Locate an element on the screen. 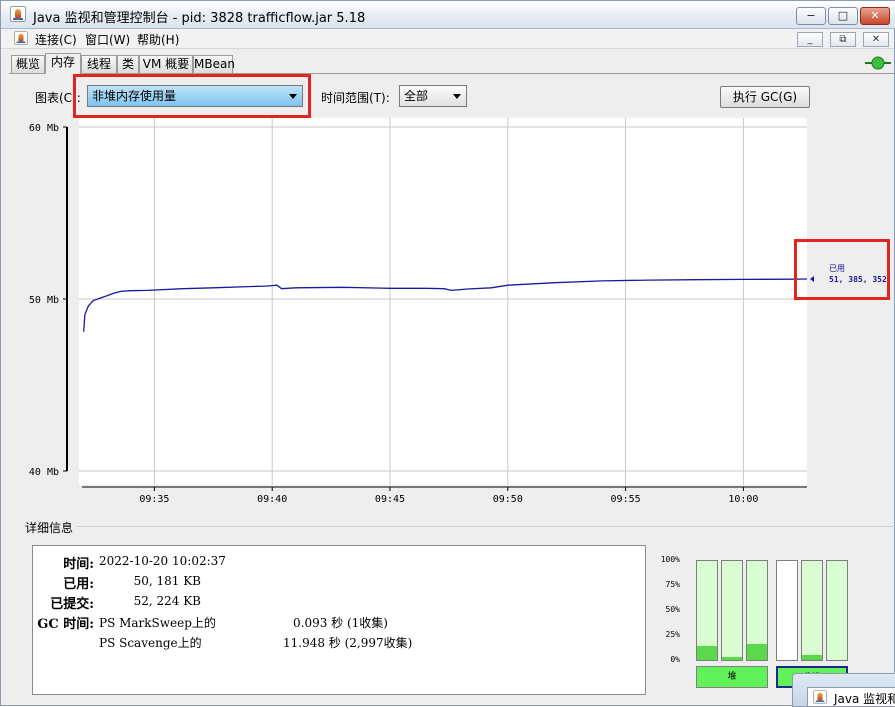 The image size is (895, 707). used-value: 50, 181 KB is located at coordinates (167, 581).